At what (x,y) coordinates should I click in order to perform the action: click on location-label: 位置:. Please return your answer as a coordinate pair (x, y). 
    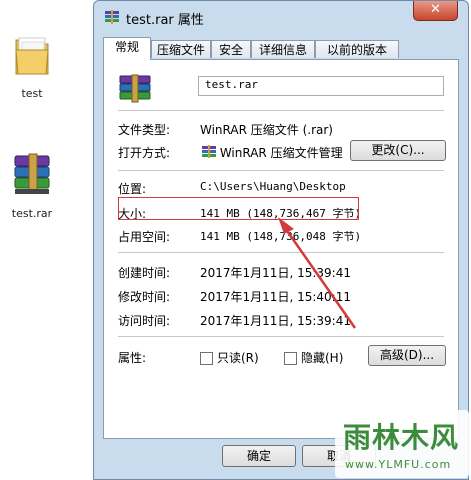
    Looking at the image, I should click on (132, 189).